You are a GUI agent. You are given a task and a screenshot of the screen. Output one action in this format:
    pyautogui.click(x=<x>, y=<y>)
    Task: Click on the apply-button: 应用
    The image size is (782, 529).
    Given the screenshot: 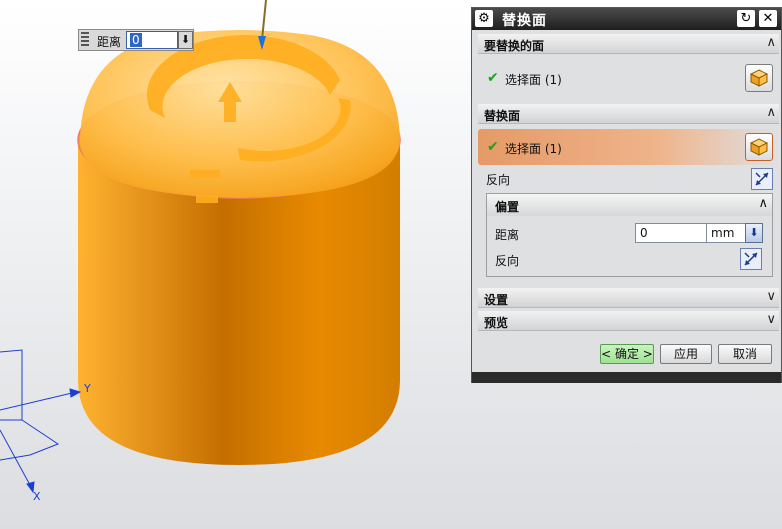 What is the action you would take?
    pyautogui.click(x=686, y=354)
    